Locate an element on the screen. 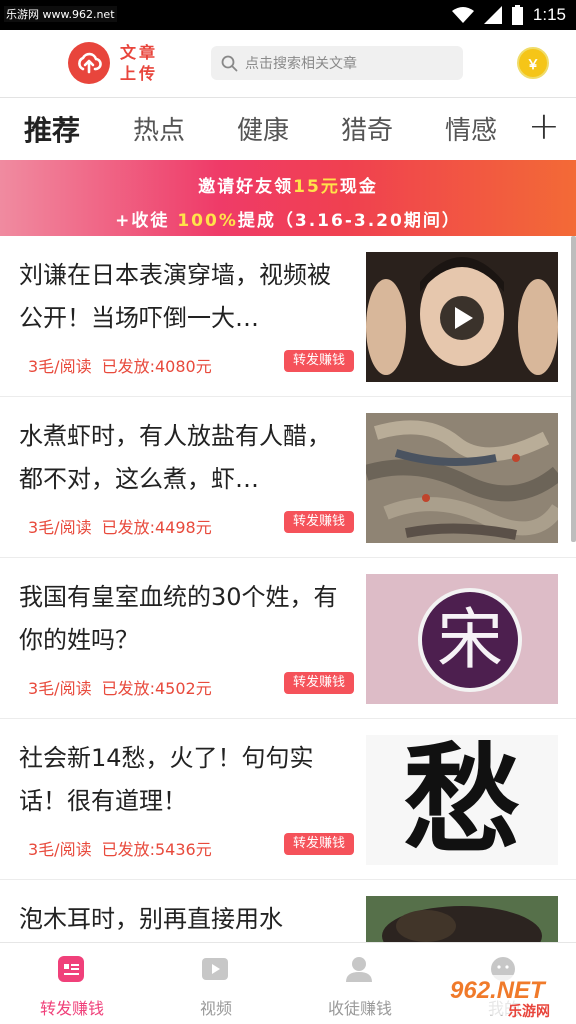 This screenshot has width=576, height=1024. banner-line-1: 邀请好友领15元现金 is located at coordinates (288, 184).